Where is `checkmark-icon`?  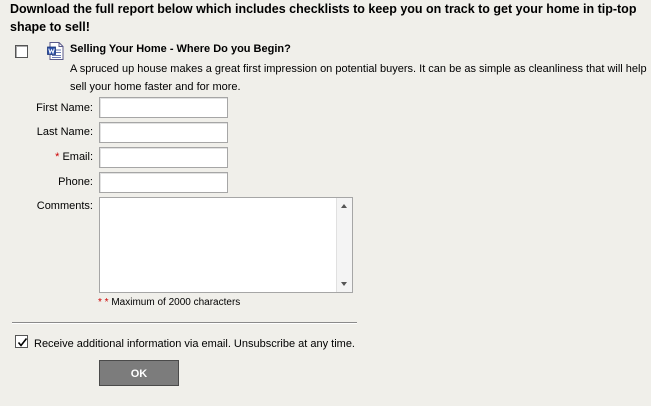 checkmark-icon is located at coordinates (22, 342).